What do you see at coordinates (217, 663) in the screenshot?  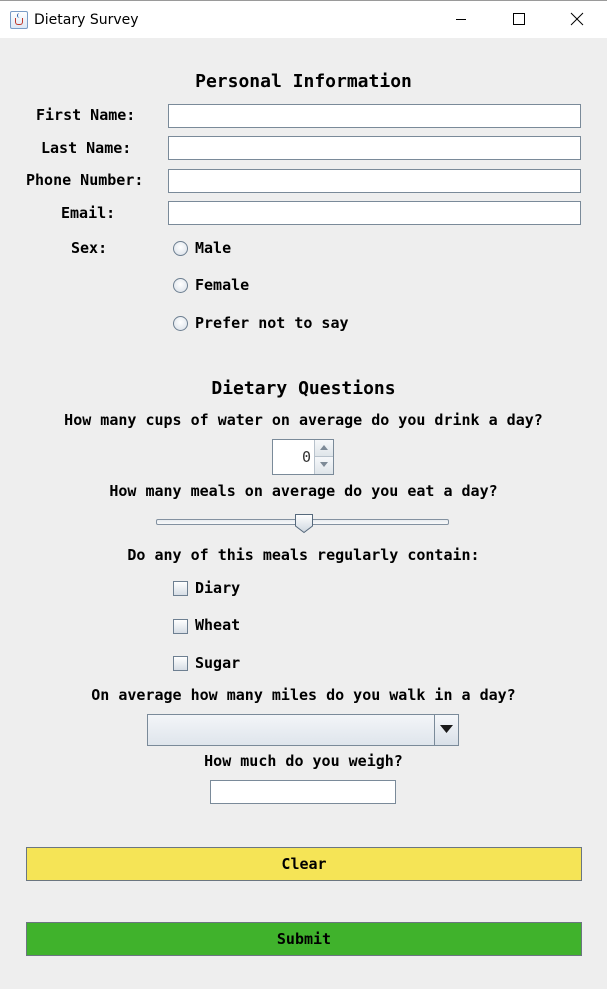 I see `sugar-label: Sugar` at bounding box center [217, 663].